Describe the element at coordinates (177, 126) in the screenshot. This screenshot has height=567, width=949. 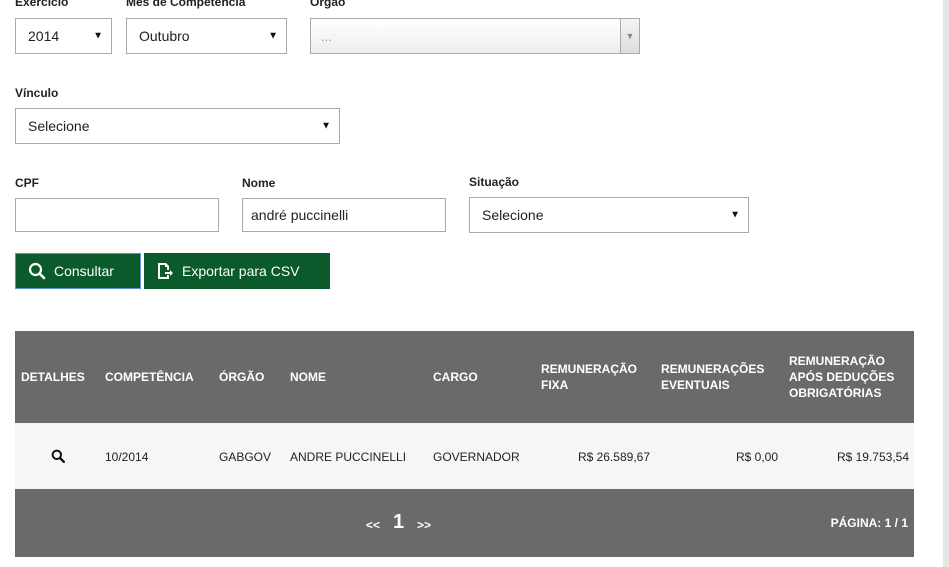
I see `vinculo-select: Selecione ▼` at that location.